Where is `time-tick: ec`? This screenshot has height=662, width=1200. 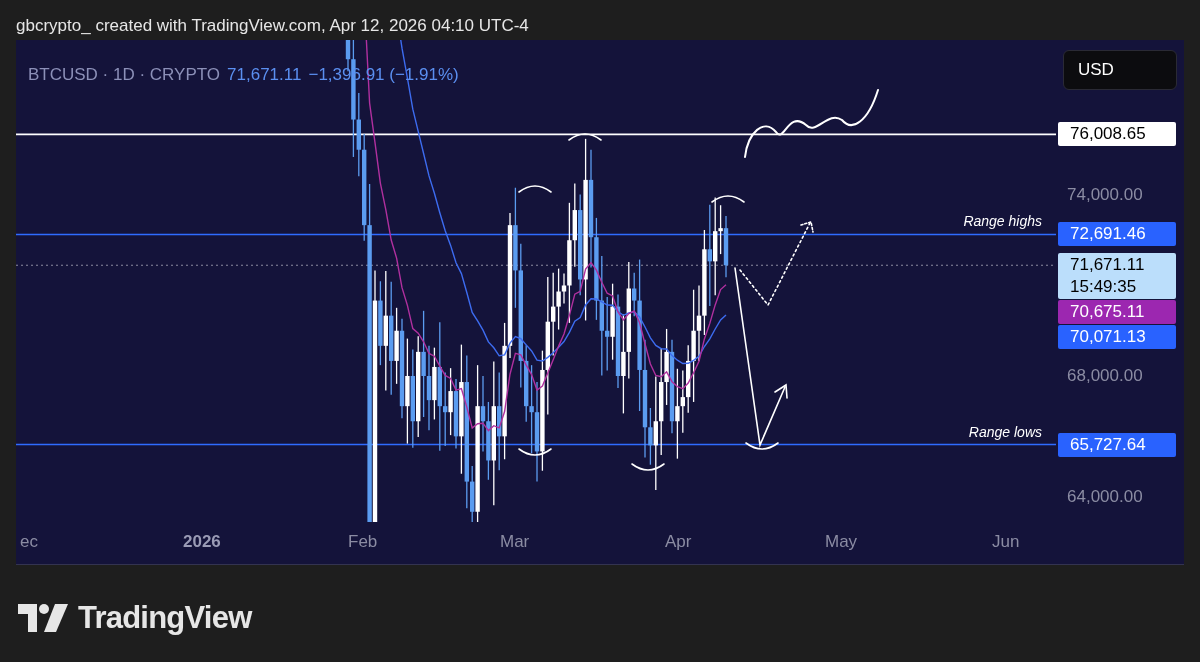 time-tick: ec is located at coordinates (29, 541).